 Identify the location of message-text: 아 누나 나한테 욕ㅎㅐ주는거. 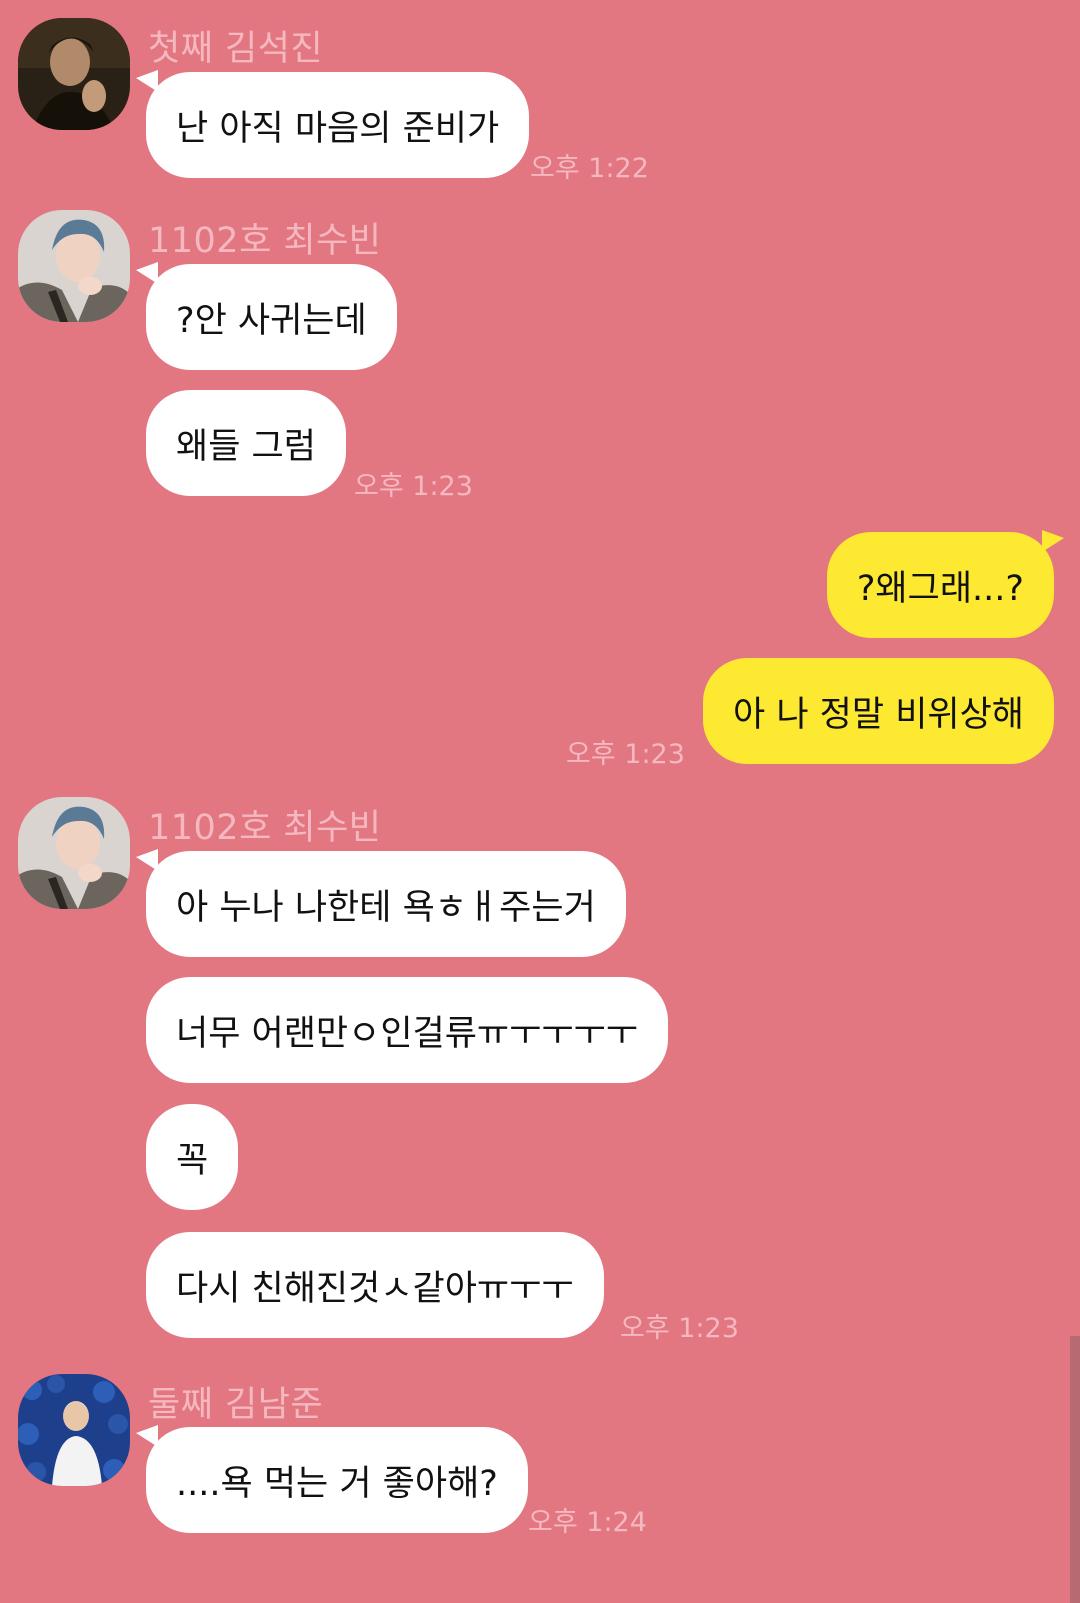
(386, 907).